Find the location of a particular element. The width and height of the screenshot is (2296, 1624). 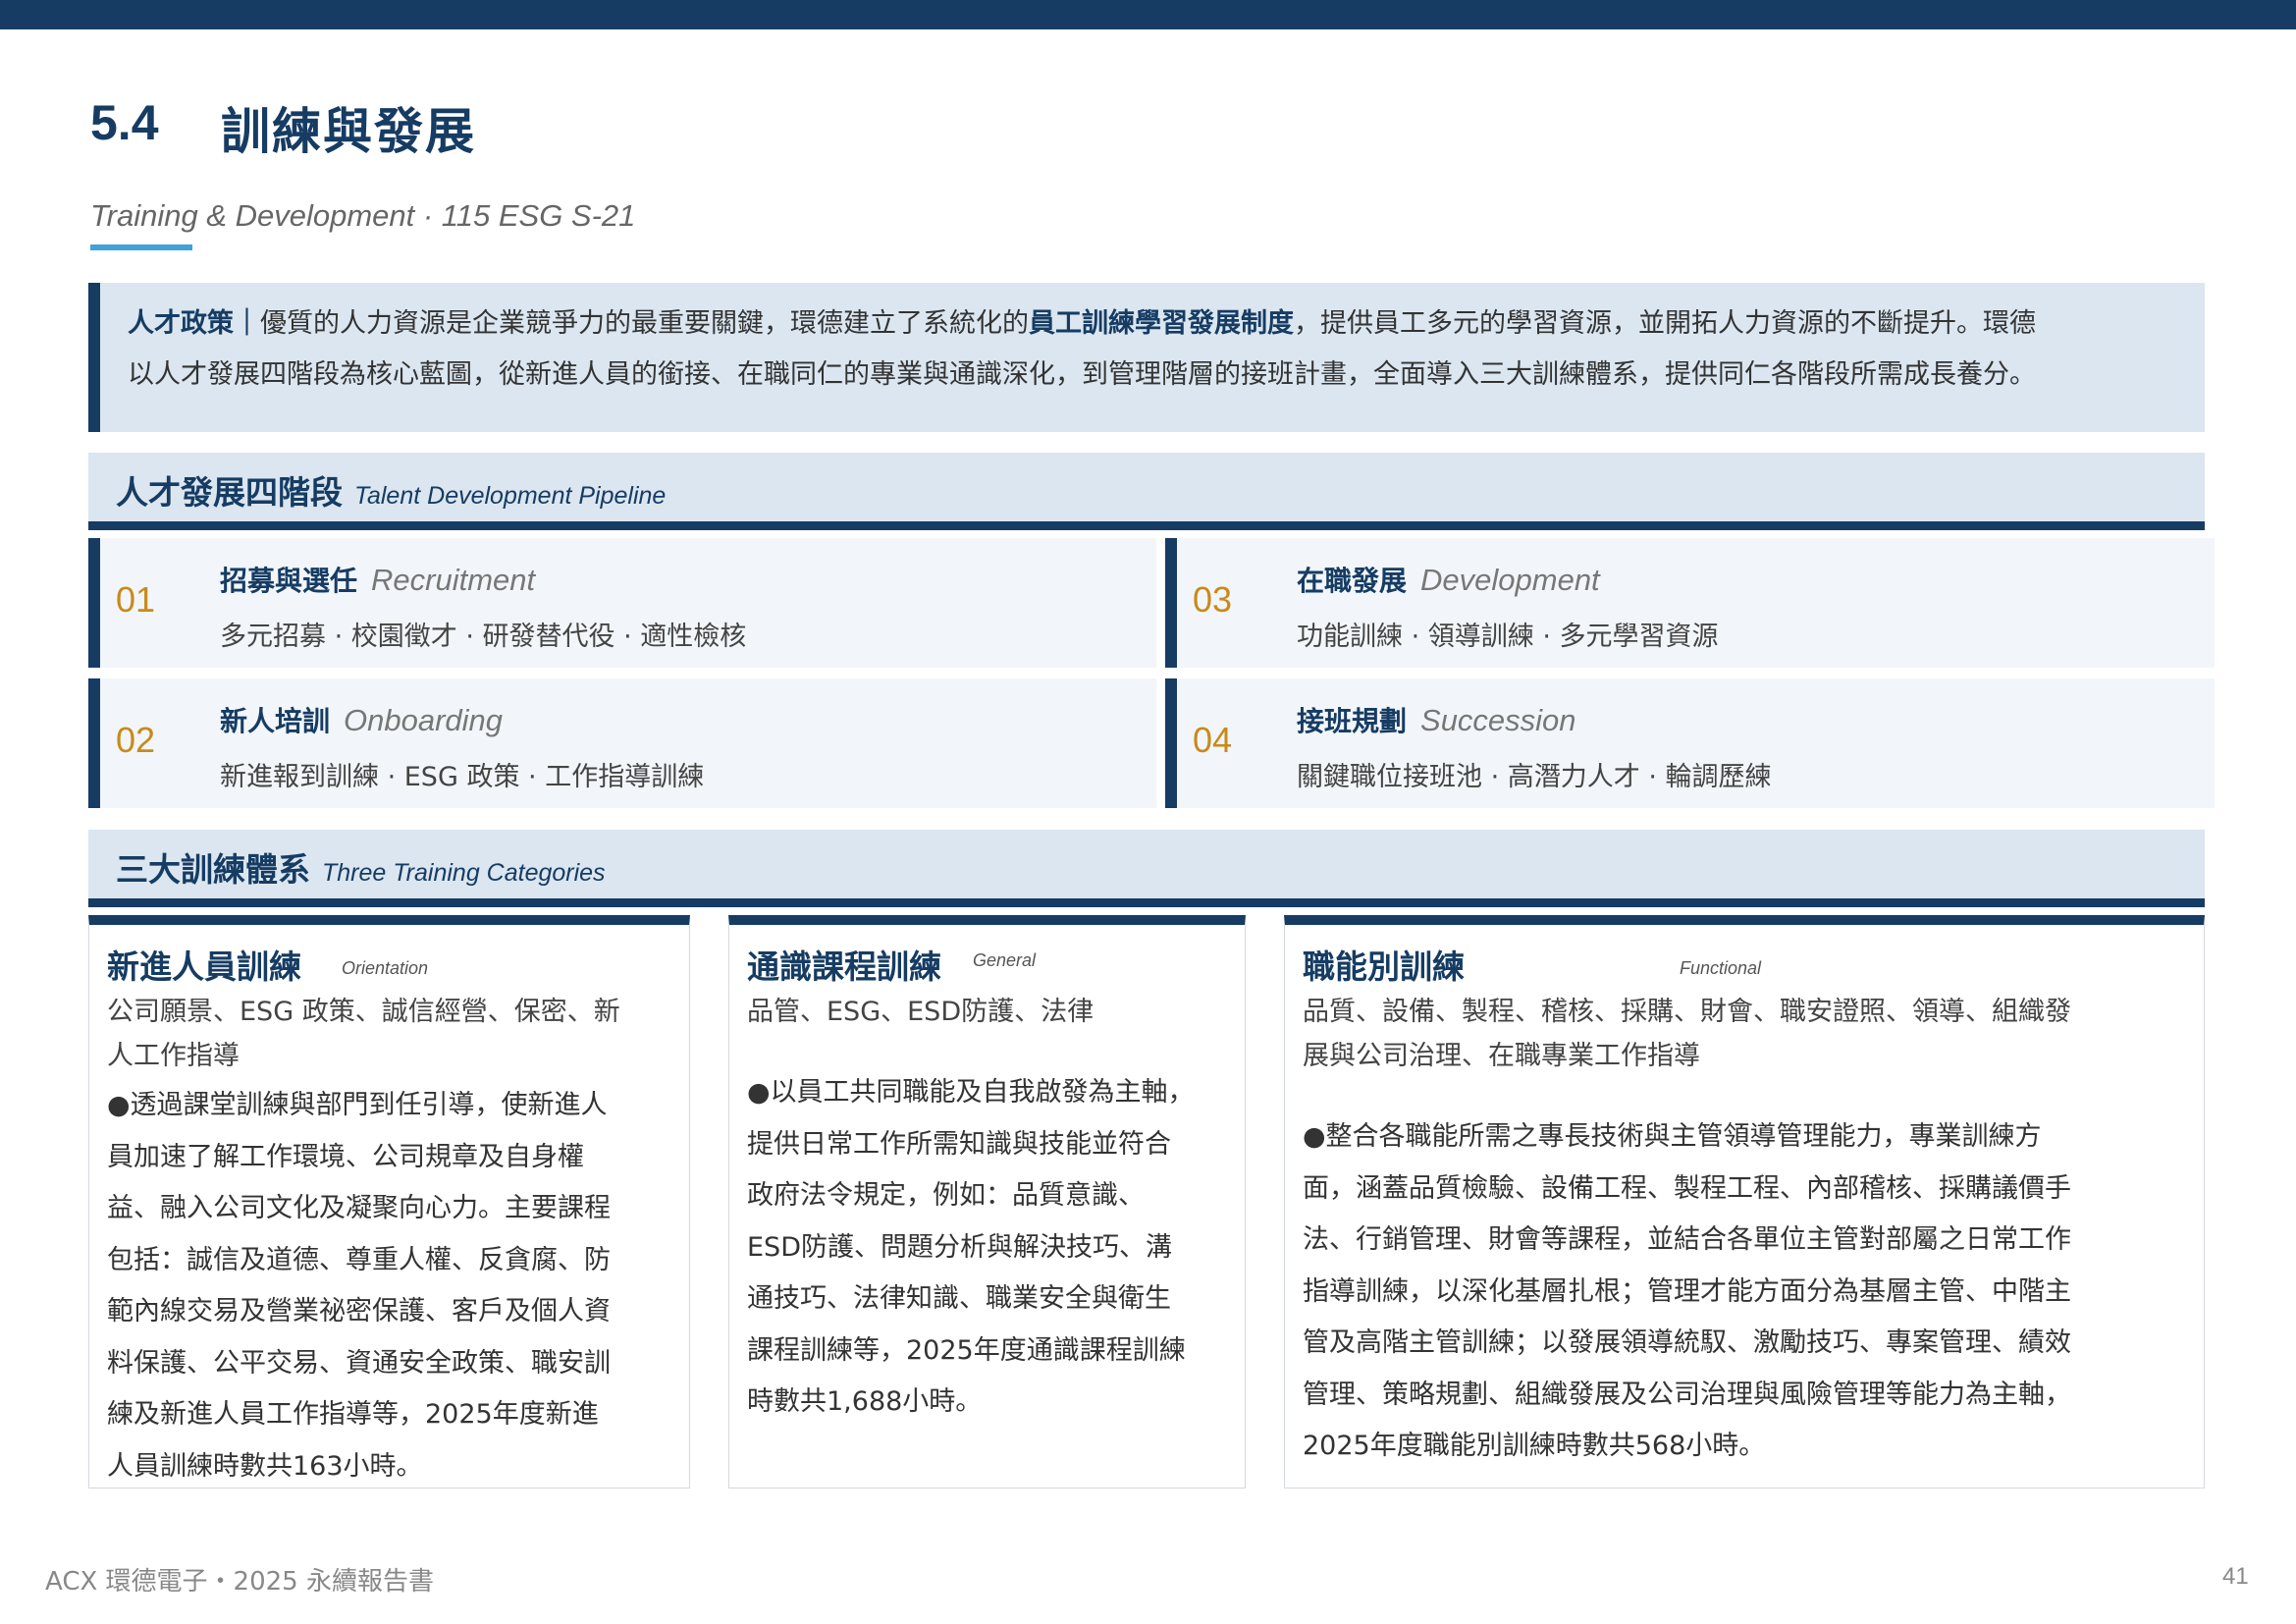

card-topics: 公司願景、ESG 政策、誠信經營、保密、新 人工作指導 is located at coordinates (364, 1034).